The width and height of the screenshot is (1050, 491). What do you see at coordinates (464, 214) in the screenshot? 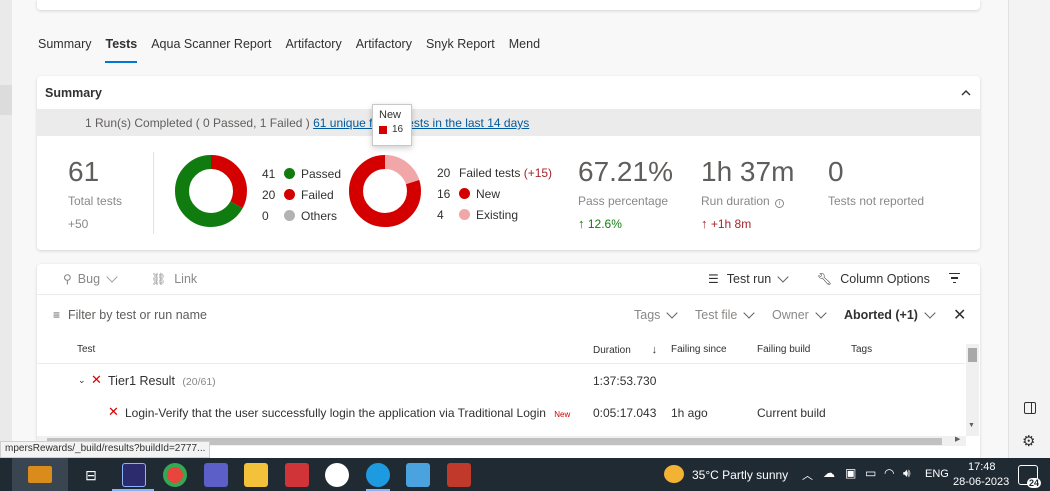
I see `existing-dot-icon` at bounding box center [464, 214].